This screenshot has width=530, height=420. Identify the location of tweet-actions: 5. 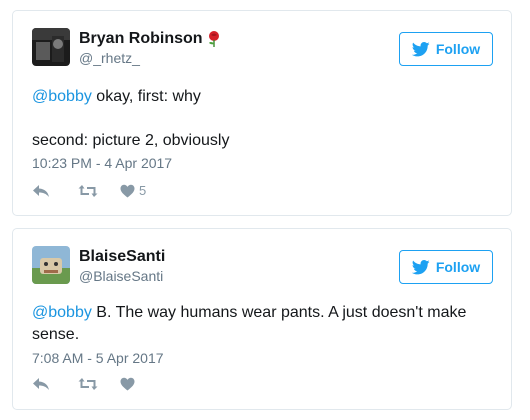
(89, 190).